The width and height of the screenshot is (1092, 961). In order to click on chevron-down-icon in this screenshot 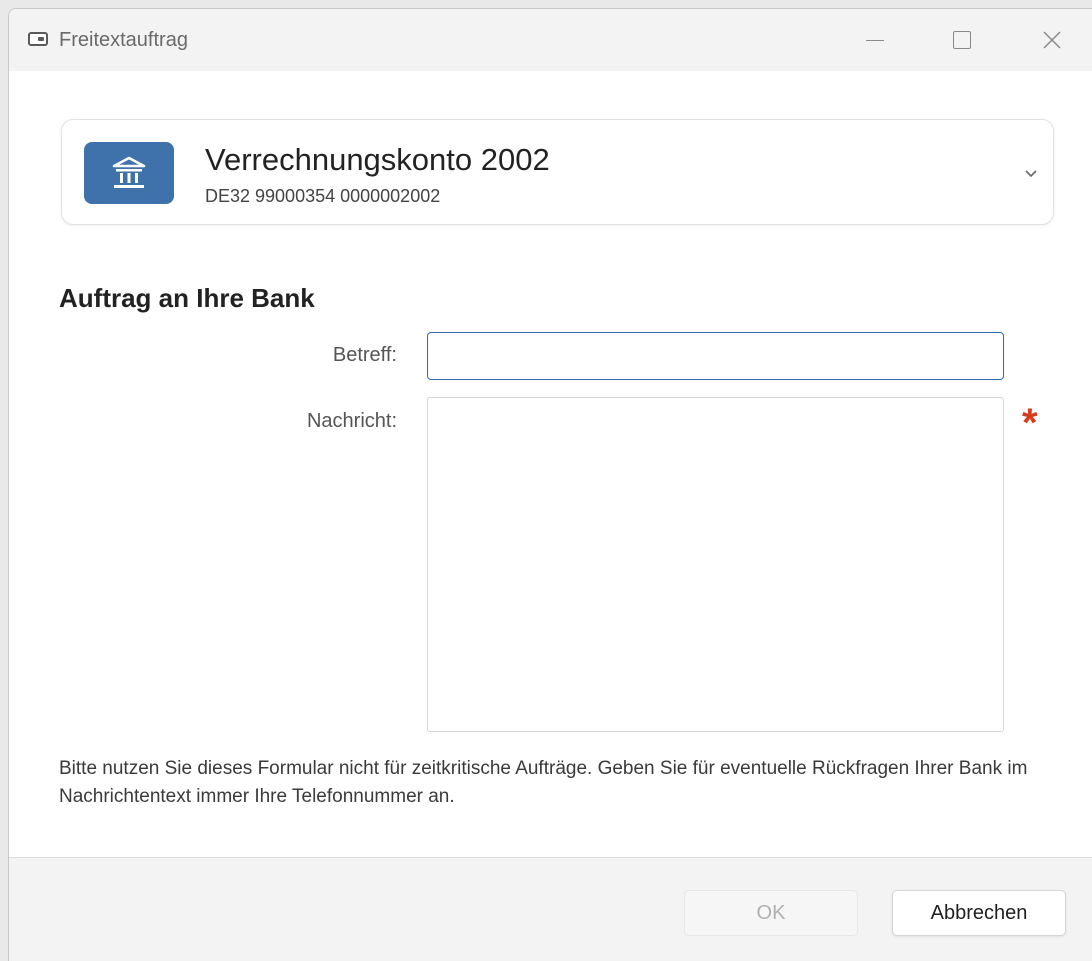, I will do `click(1031, 173)`.